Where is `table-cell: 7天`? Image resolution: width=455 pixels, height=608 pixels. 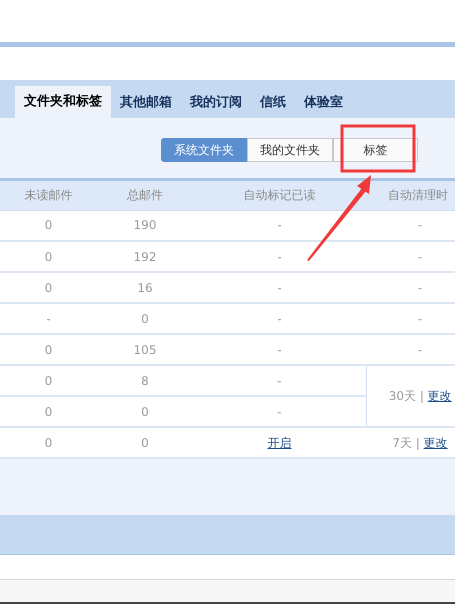
table-cell: 7天 is located at coordinates (402, 443).